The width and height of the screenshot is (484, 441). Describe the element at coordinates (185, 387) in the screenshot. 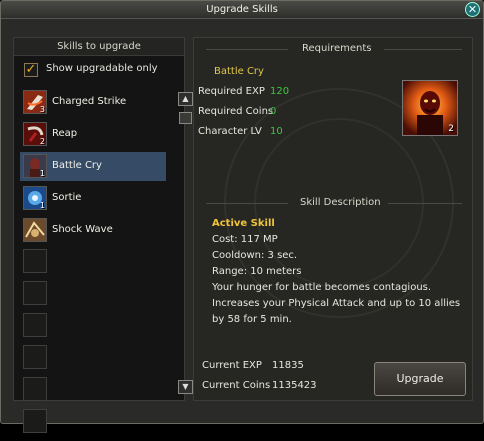

I see `scroll-down-icon: ▼` at that location.